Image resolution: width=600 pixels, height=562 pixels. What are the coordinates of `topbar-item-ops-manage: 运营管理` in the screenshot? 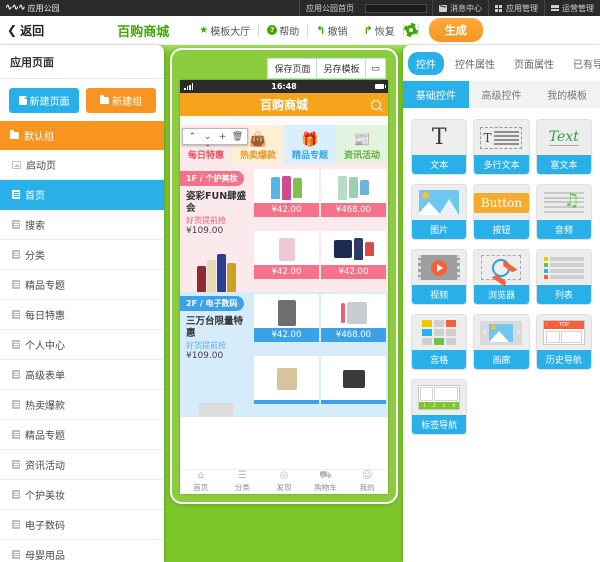 It's located at (572, 8).